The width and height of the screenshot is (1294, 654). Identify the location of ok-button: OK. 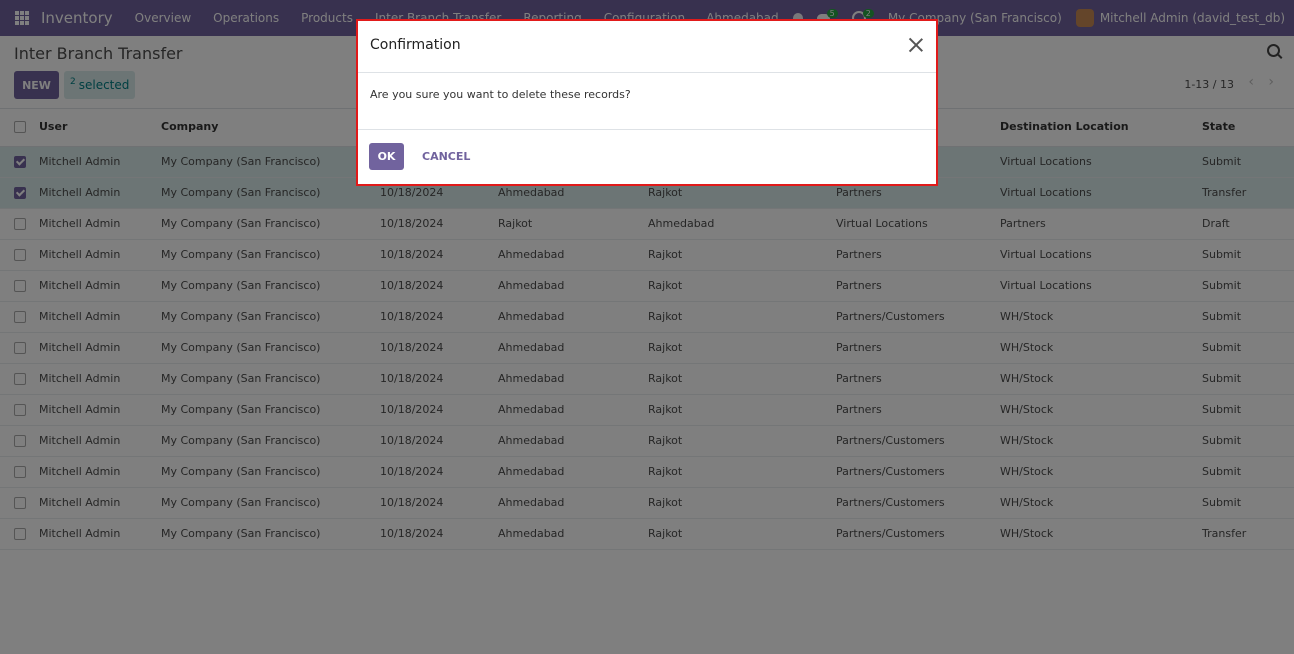
(386, 156).